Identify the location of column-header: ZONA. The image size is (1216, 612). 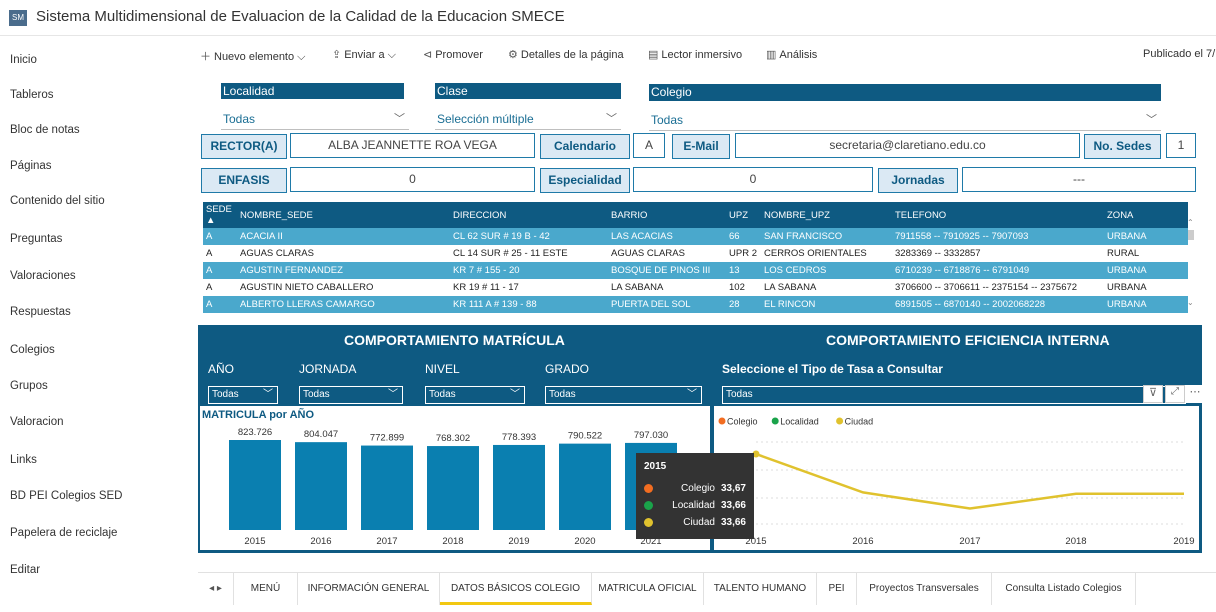
(1146, 215).